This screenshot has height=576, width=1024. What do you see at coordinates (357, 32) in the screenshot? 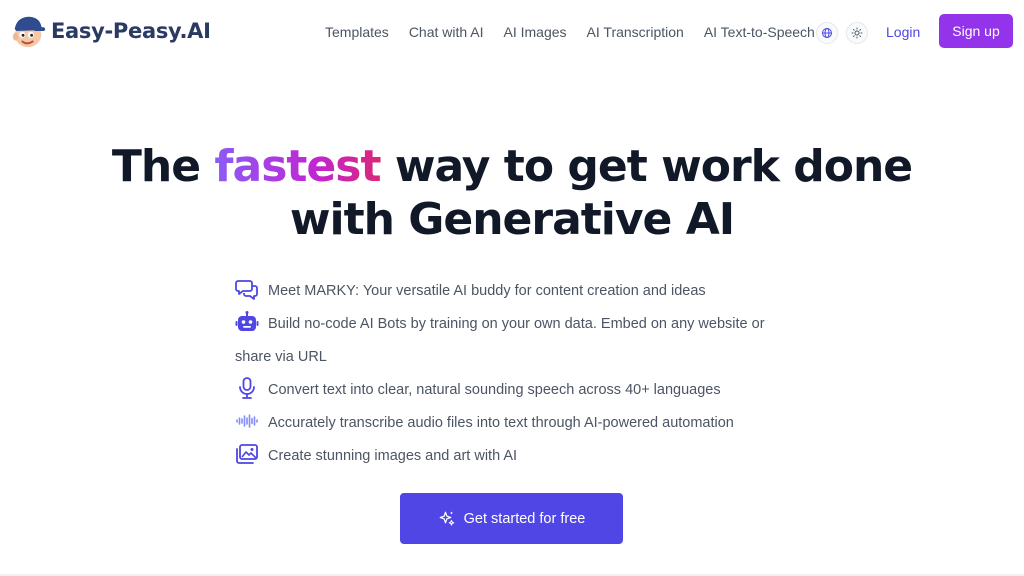
I see `nav-templates: Templates` at bounding box center [357, 32].